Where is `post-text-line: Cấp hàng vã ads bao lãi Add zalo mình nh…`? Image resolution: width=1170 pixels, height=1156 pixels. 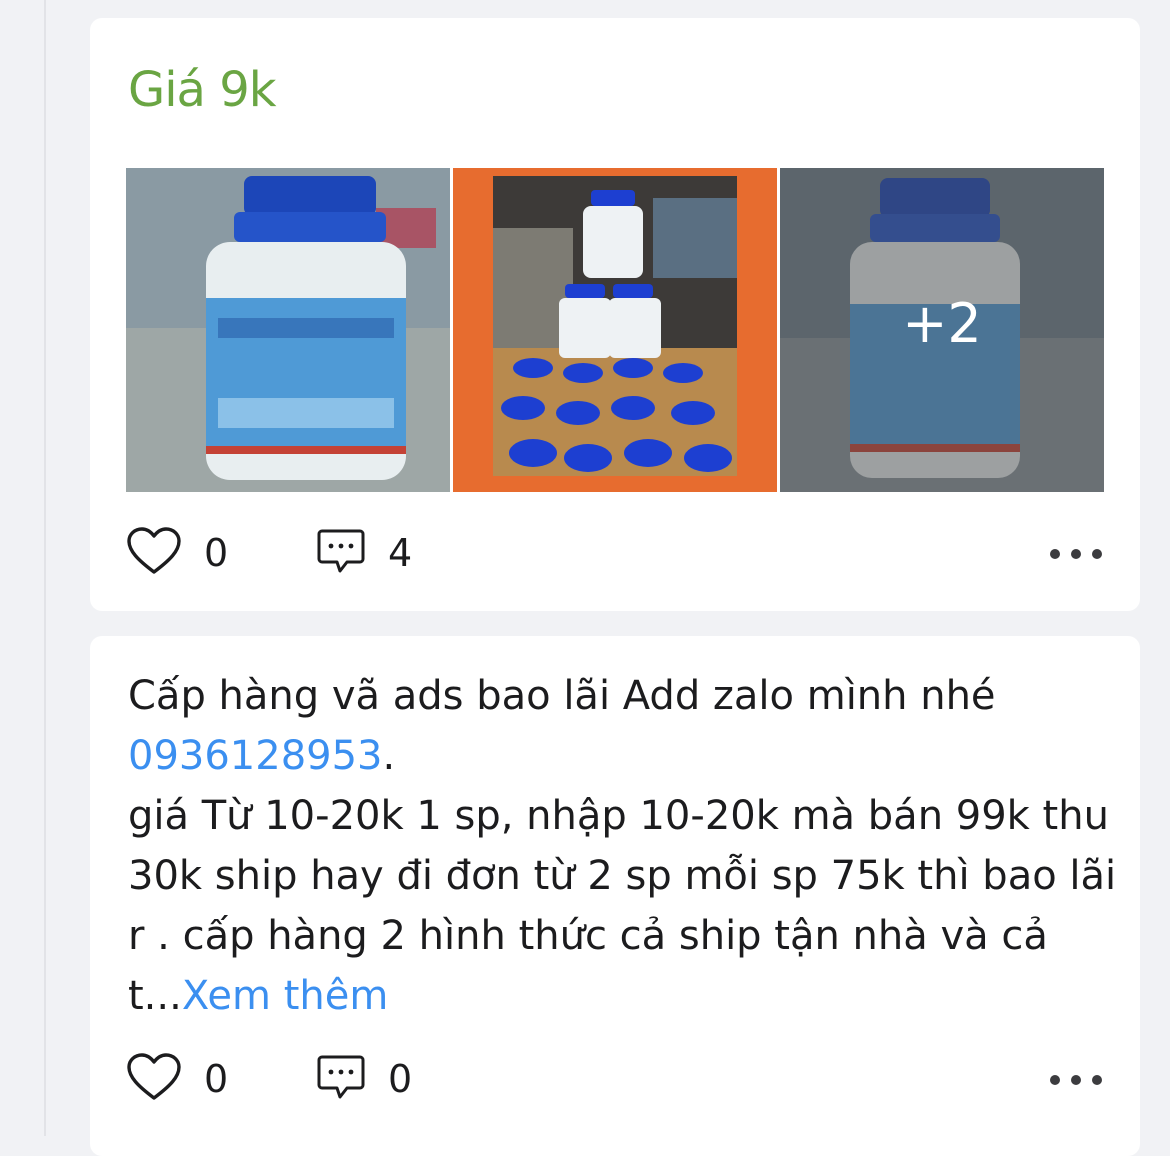 post-text-line: Cấp hàng vã ads bao lãi Add zalo mình nh… is located at coordinates (562, 696).